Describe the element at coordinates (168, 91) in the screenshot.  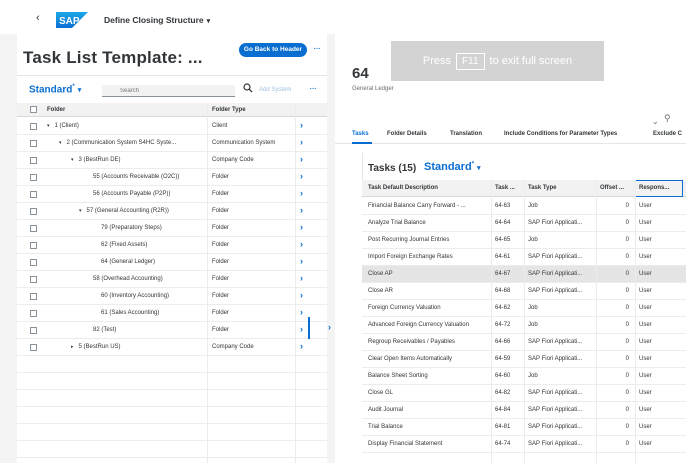
I see `search-input` at that location.